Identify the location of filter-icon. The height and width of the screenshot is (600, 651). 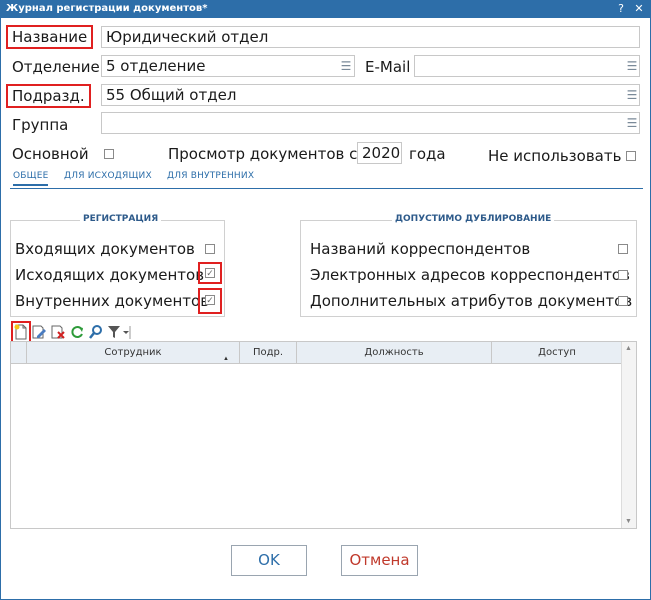
(119, 332).